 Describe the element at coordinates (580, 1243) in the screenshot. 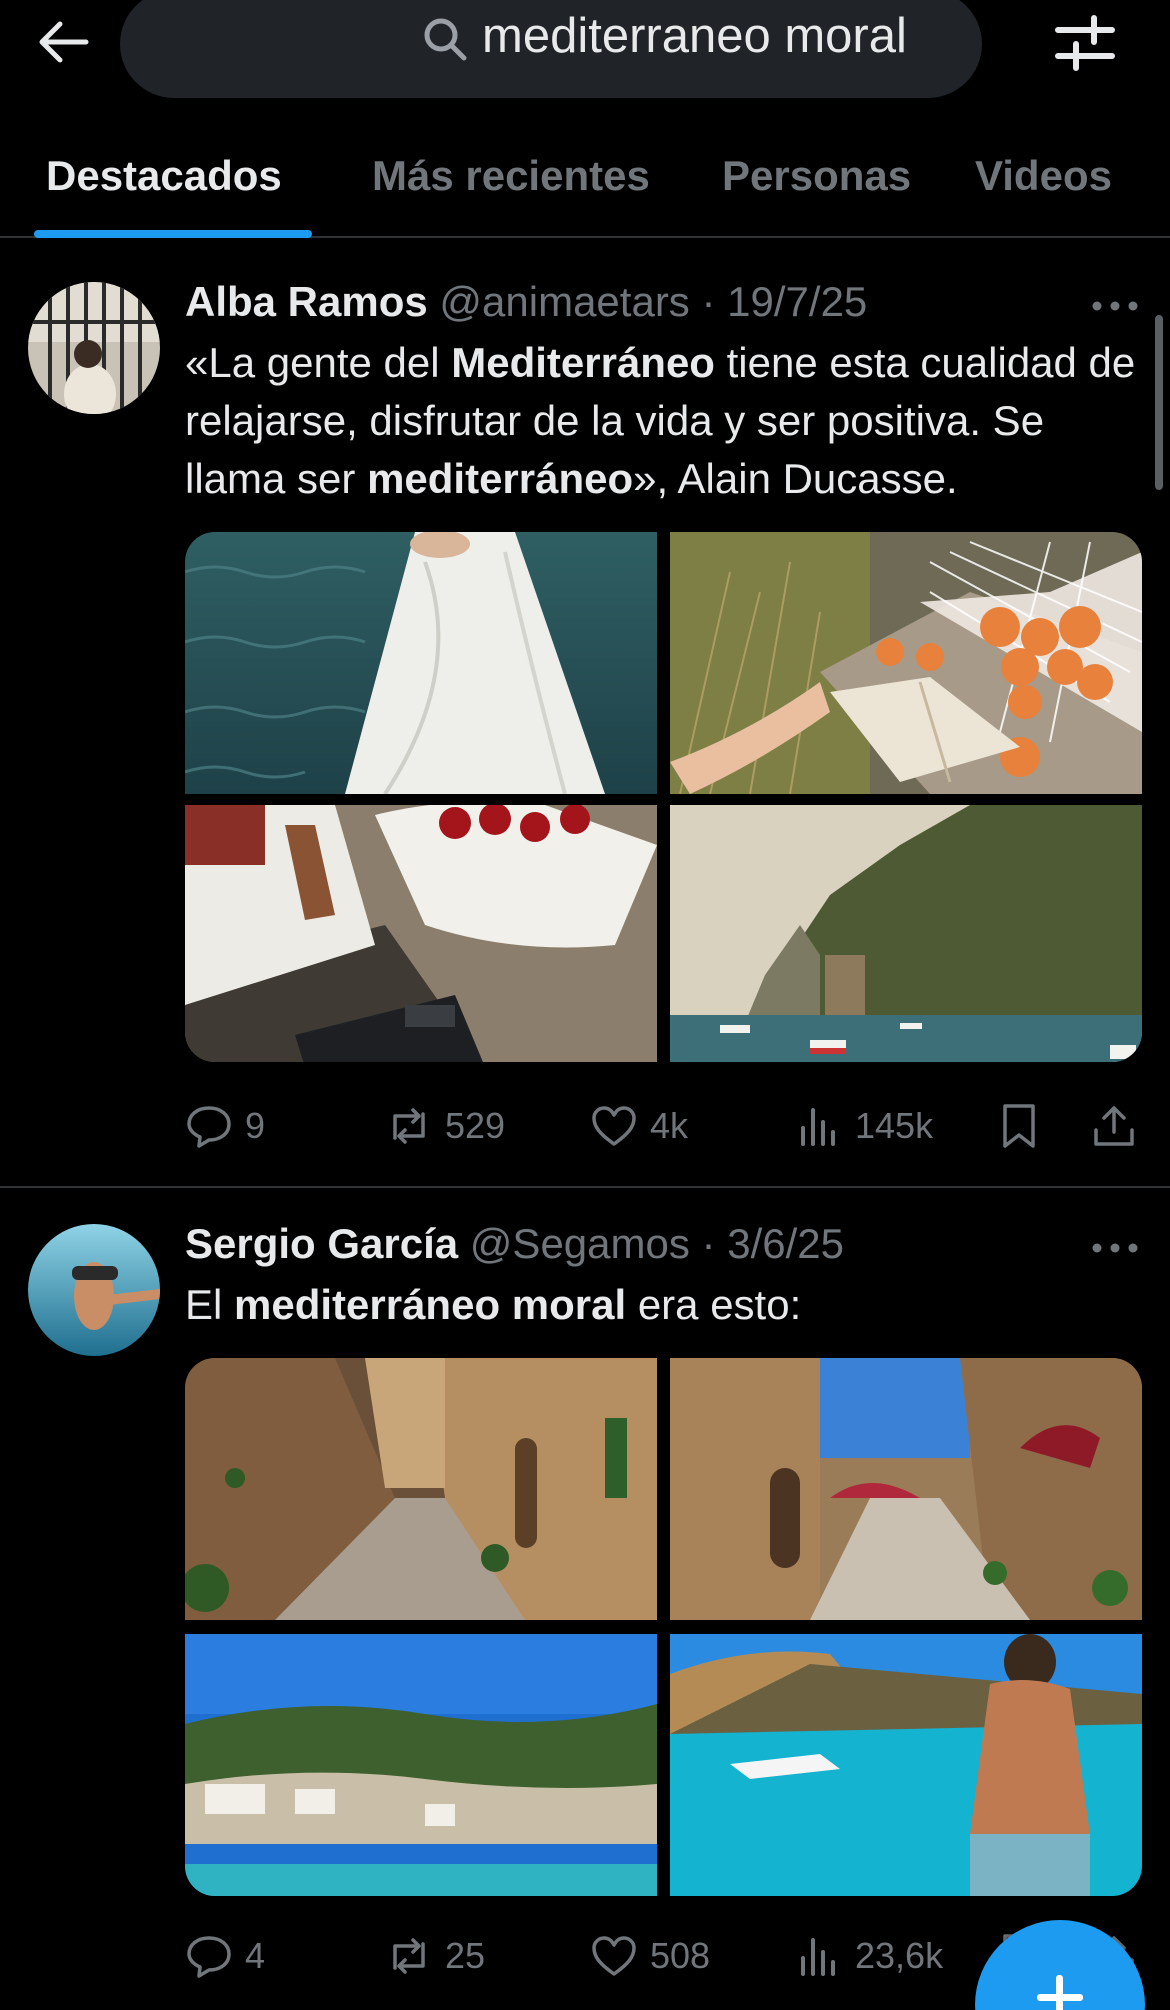

I see `author-handle: @Segamos` at that location.